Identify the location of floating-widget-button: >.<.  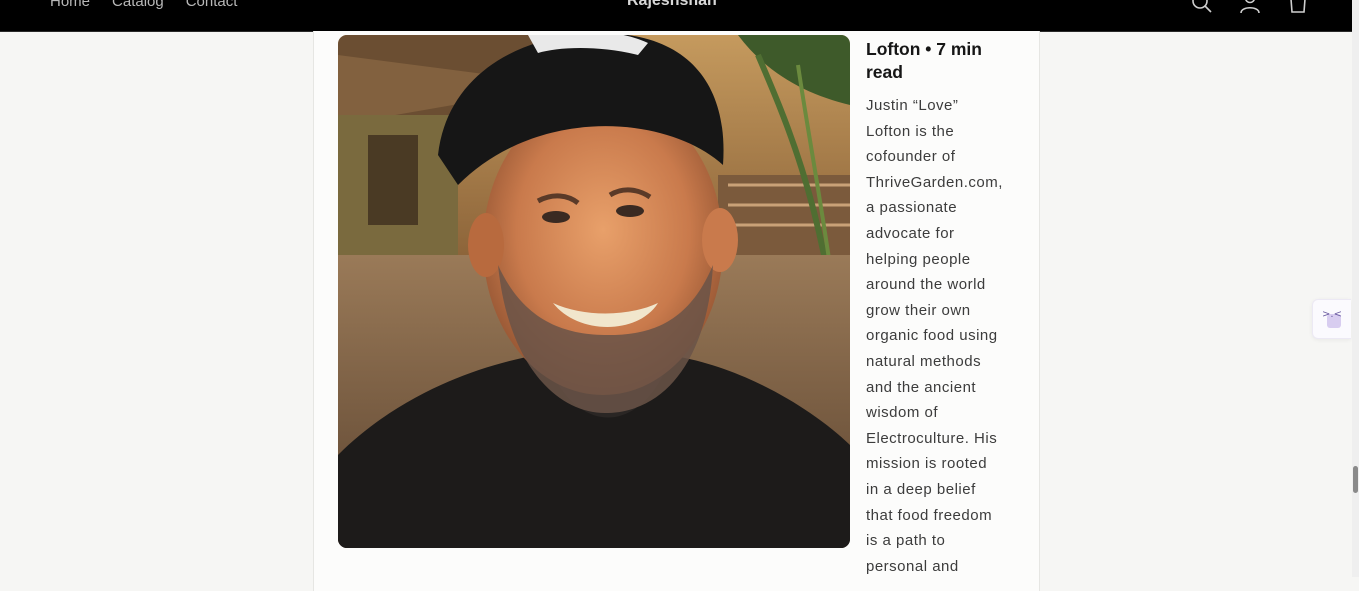
(1331, 319).